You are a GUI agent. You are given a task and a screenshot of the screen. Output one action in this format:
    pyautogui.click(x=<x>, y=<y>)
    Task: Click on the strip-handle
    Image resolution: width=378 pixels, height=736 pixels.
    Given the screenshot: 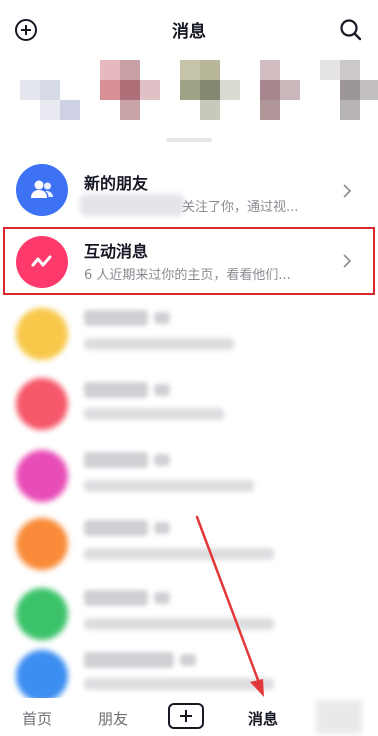 What is the action you would take?
    pyautogui.click(x=189, y=140)
    